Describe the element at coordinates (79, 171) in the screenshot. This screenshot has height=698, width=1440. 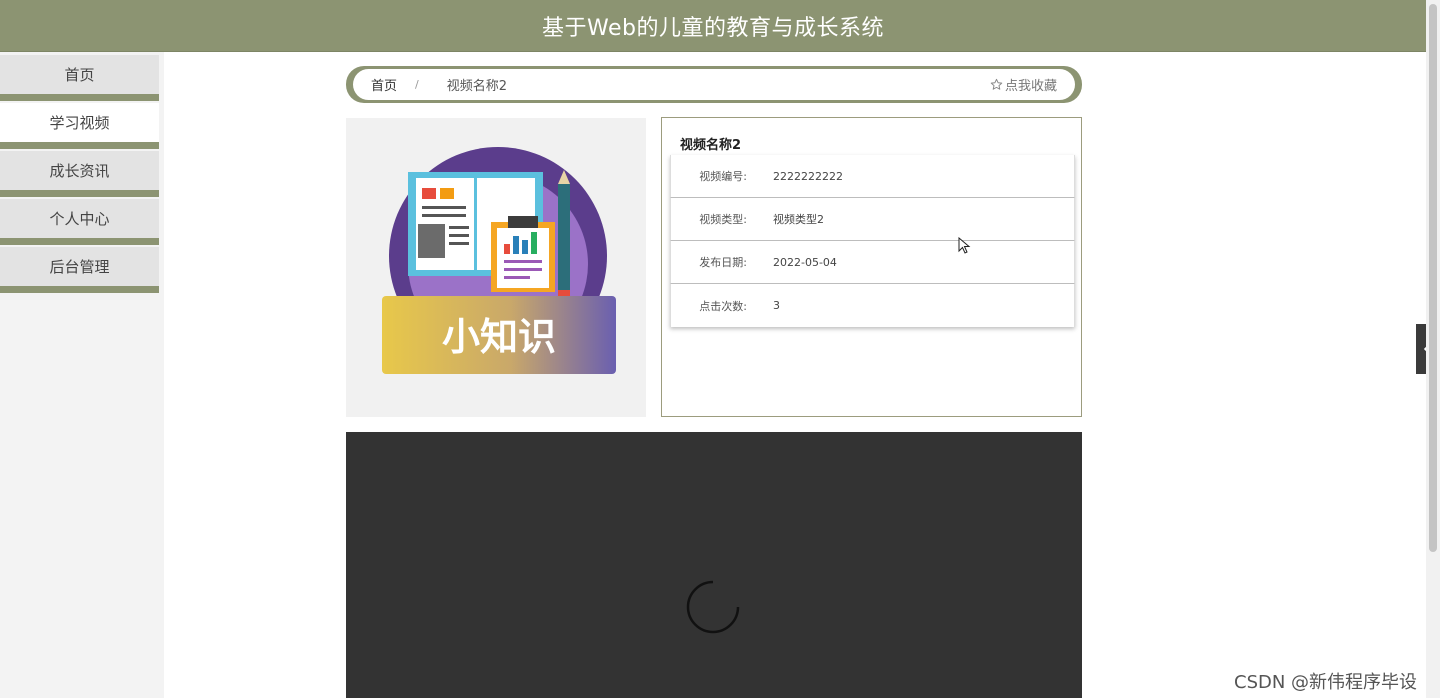
I see `sidebar-item-label: 成长资讯` at that location.